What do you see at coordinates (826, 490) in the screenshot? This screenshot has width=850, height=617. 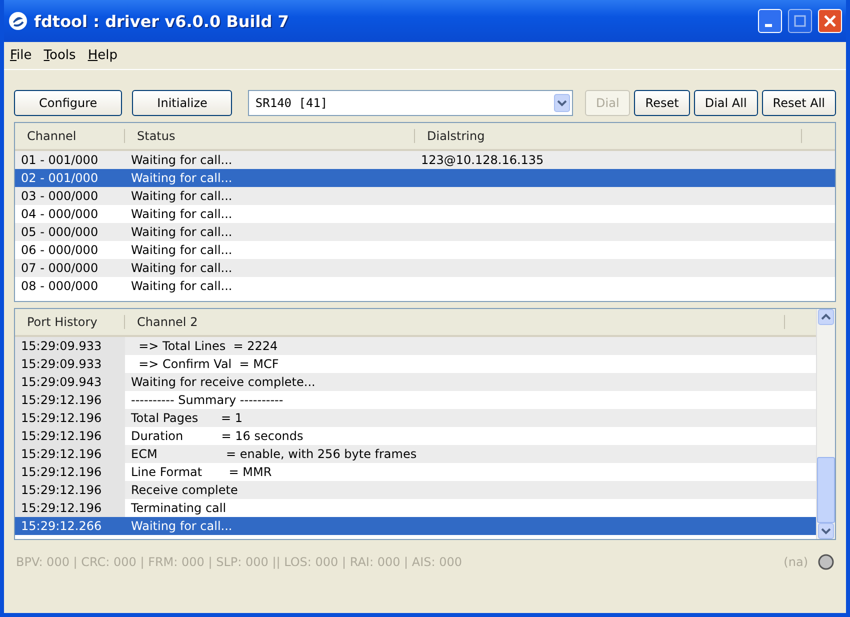 I see `scroll-thumb` at bounding box center [826, 490].